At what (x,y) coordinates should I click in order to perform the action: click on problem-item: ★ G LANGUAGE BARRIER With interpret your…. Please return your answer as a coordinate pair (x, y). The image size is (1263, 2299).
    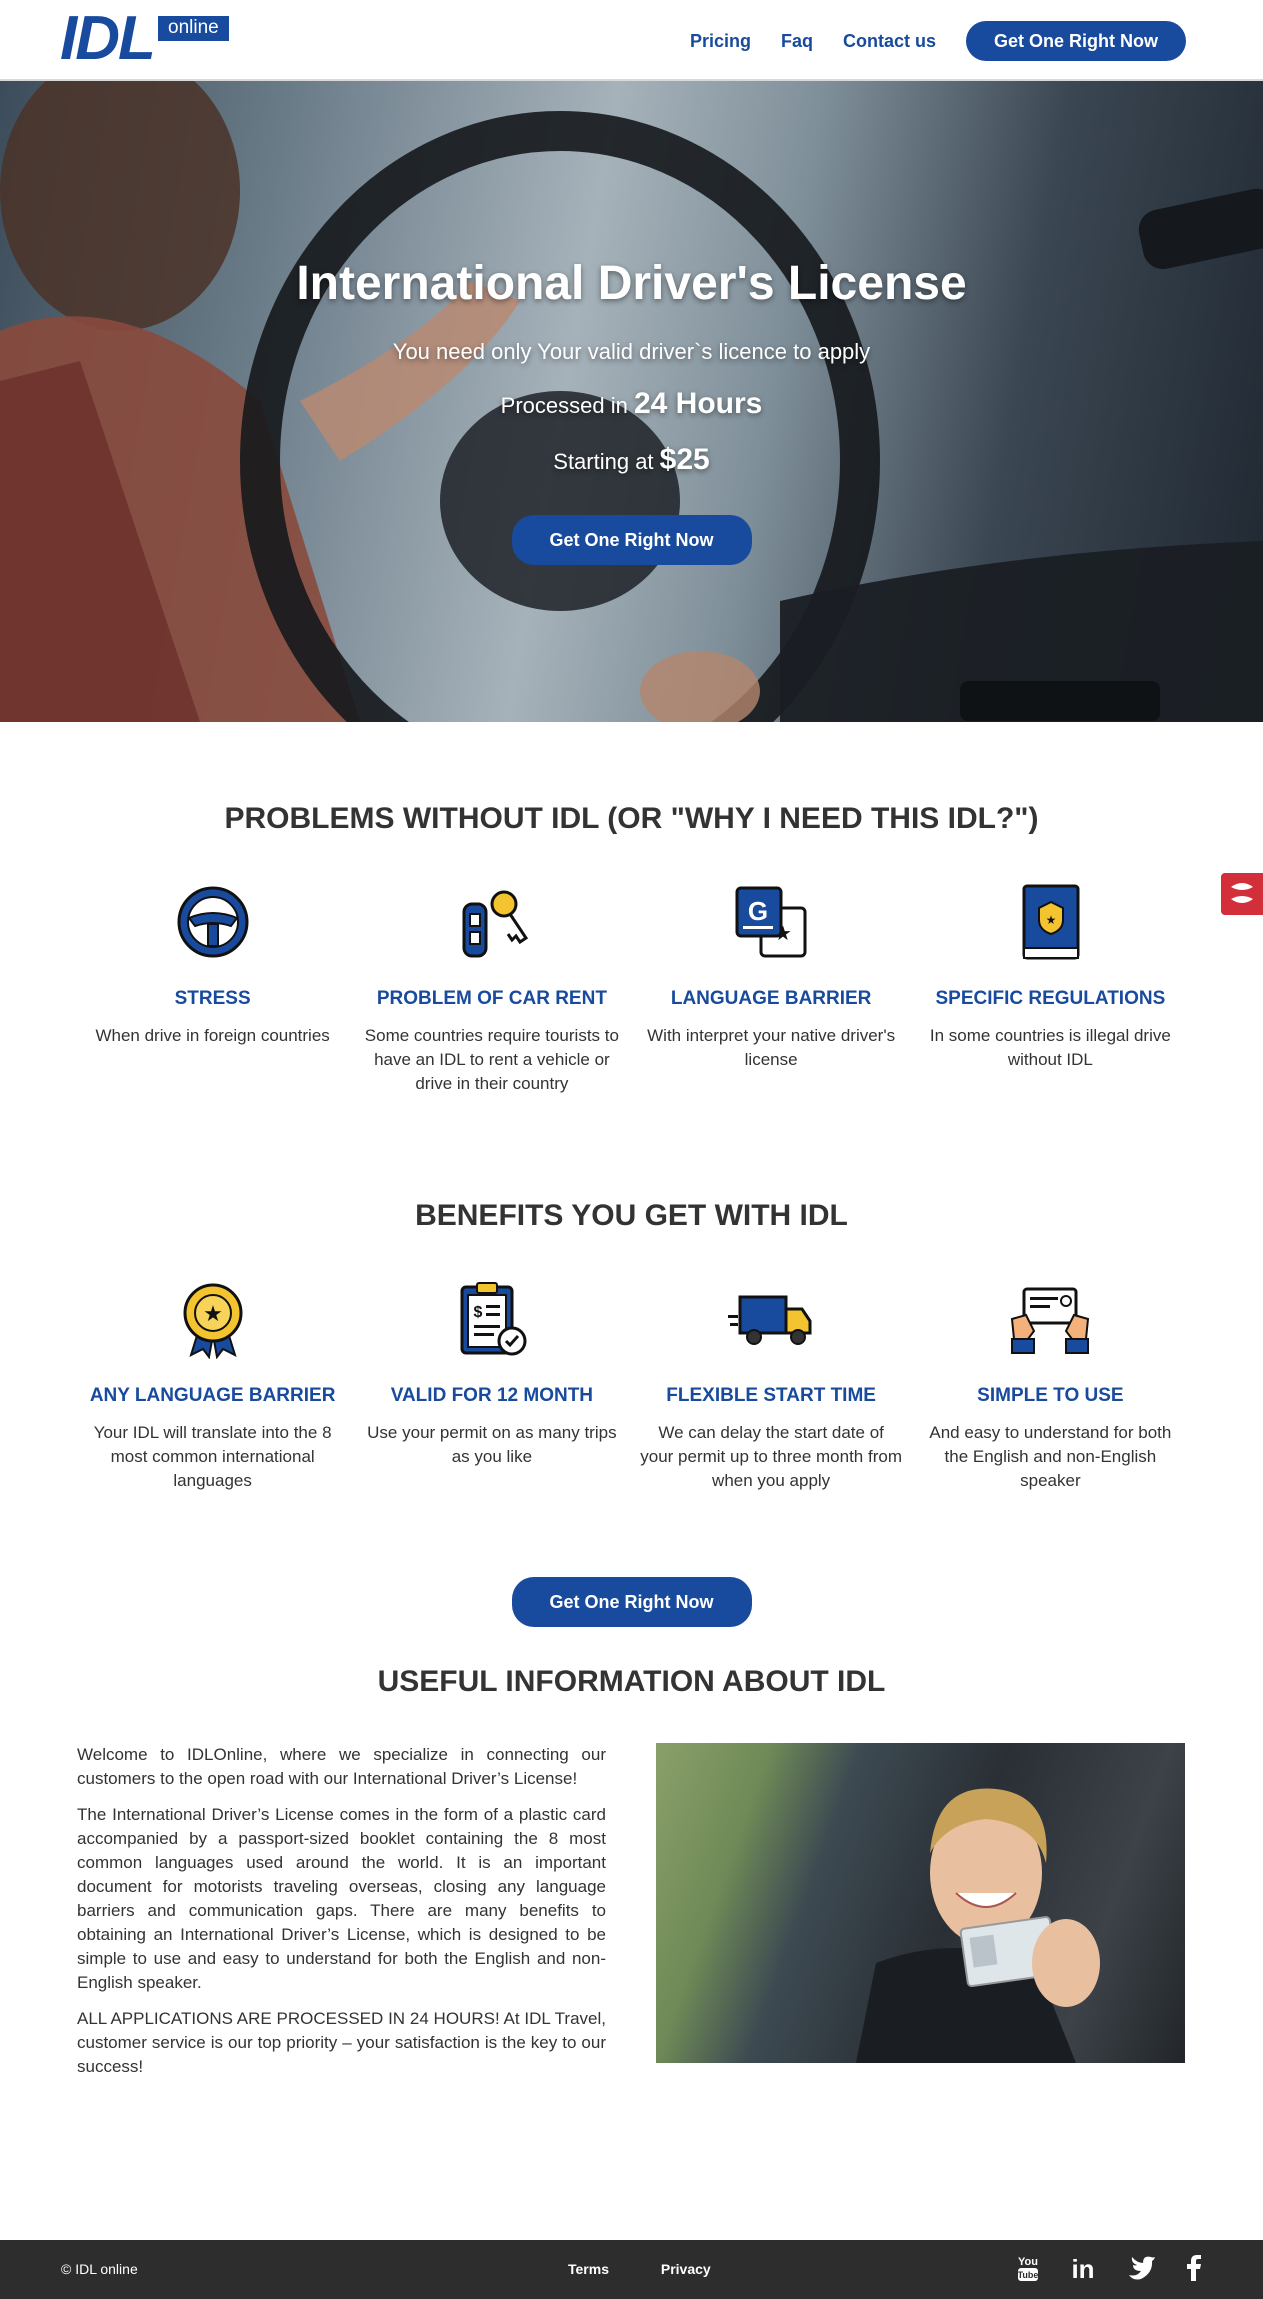
    Looking at the image, I should click on (771, 987).